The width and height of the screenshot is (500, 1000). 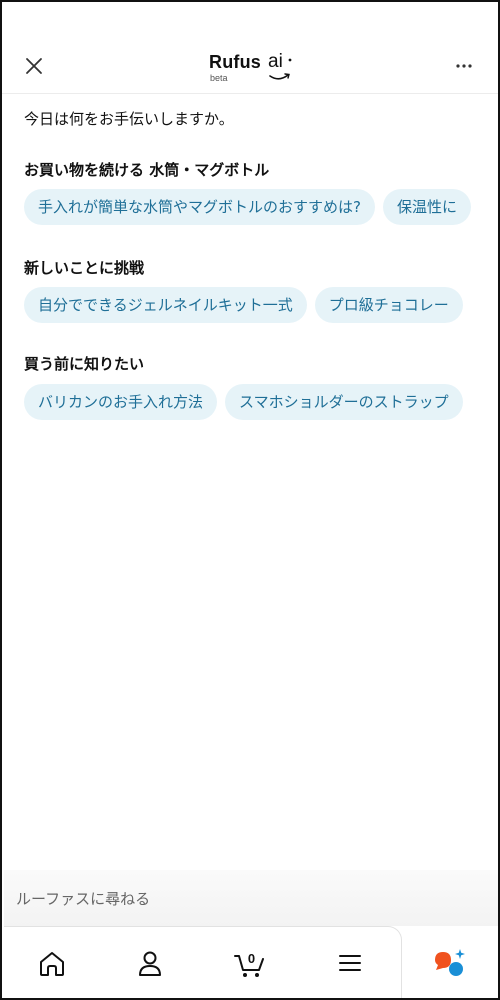 I want to click on chip-row-continue-shopping: 手入れが簡単な水筒やマグボトルのおすすめは? 保温性に, so click(x=251, y=208).